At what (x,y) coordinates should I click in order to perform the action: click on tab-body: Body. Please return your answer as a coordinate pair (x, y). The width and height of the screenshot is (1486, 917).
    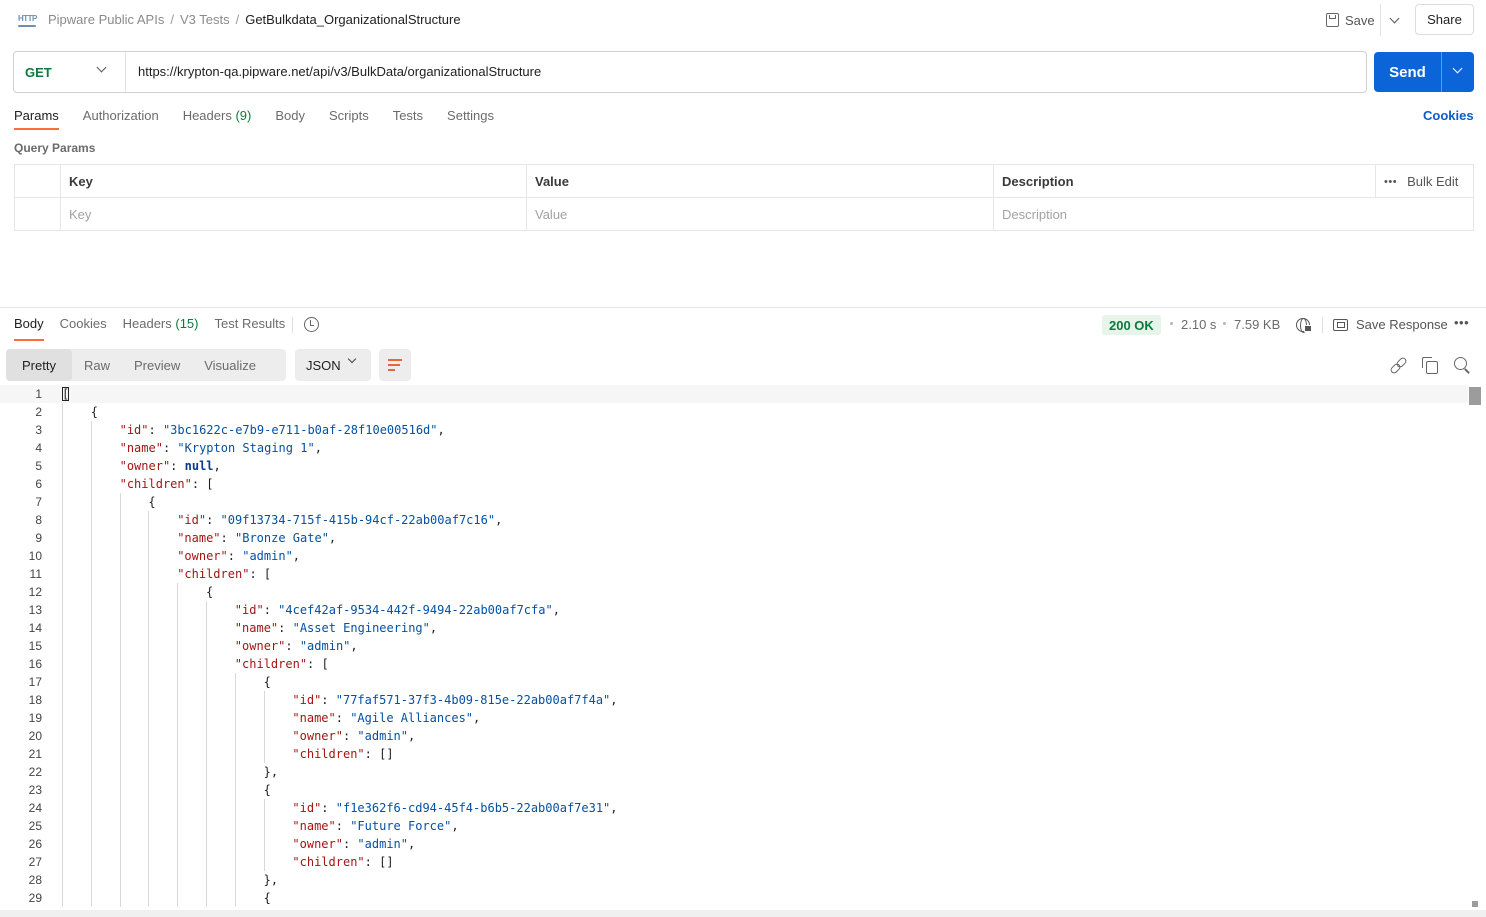
    Looking at the image, I should click on (290, 119).